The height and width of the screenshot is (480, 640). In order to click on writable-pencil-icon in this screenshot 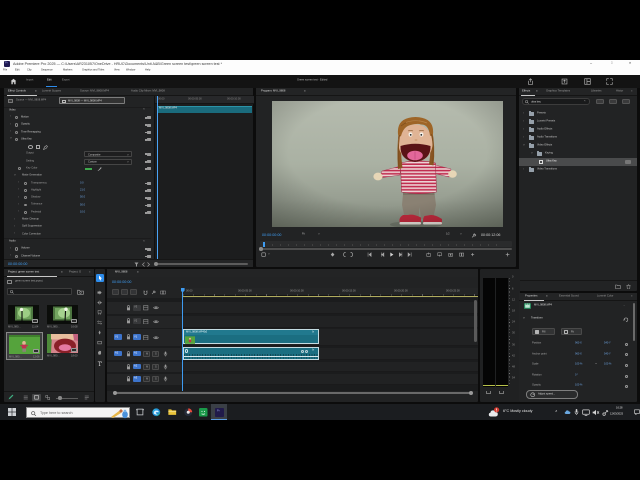, I will do `click(11, 397)`.